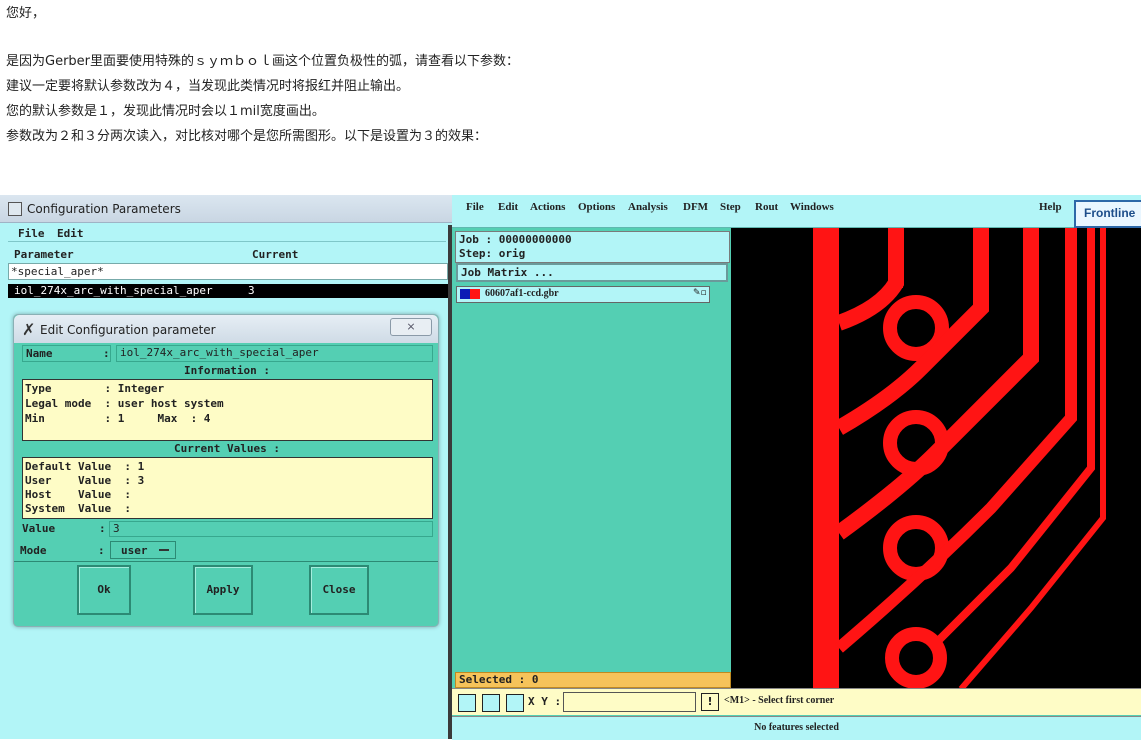 The height and width of the screenshot is (740, 1141). I want to click on layer-name: 60607af1-ccd.gbr, so click(522, 293).